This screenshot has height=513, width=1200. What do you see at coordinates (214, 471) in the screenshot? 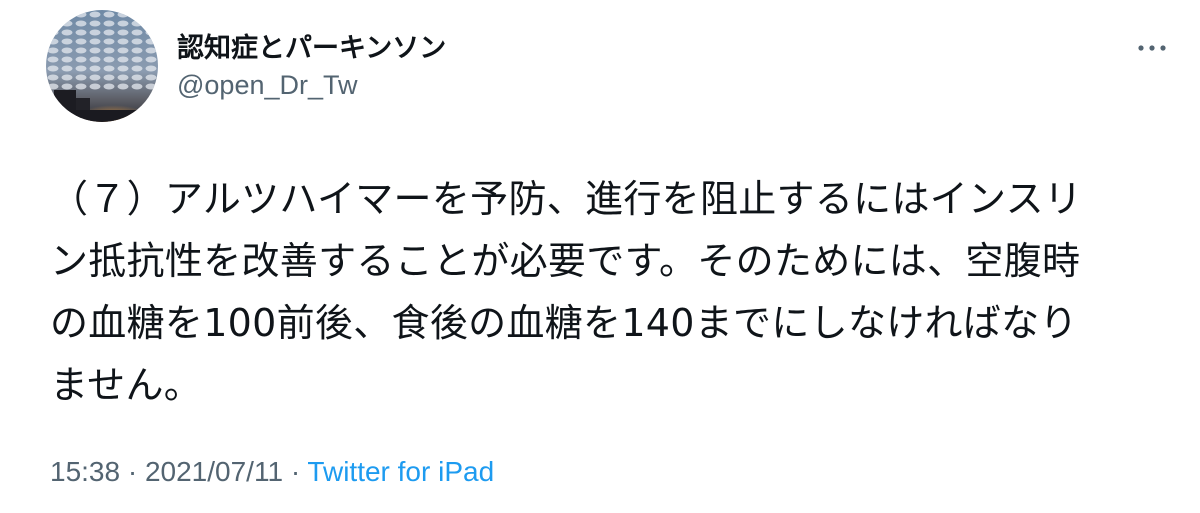
I see `tweet-date: 2021/07/11` at bounding box center [214, 471].